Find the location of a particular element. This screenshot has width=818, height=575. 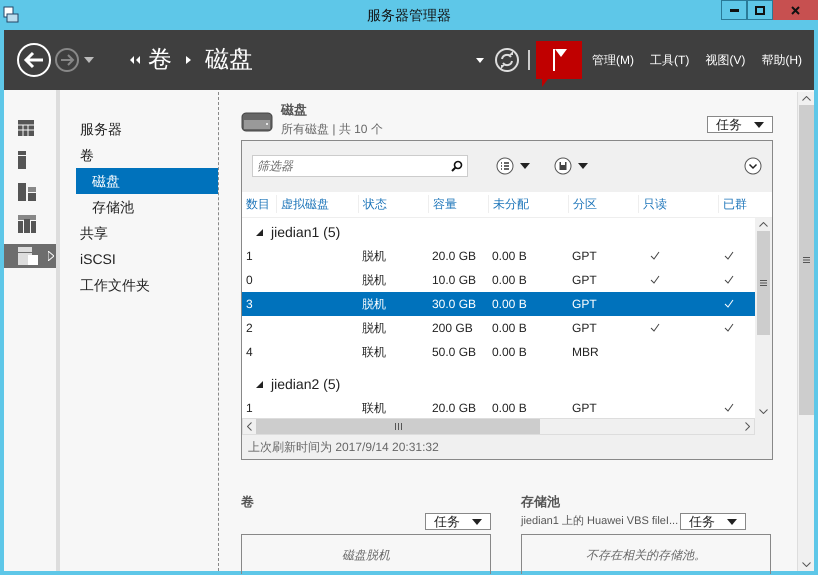

page-scrollbar is located at coordinates (805, 331).